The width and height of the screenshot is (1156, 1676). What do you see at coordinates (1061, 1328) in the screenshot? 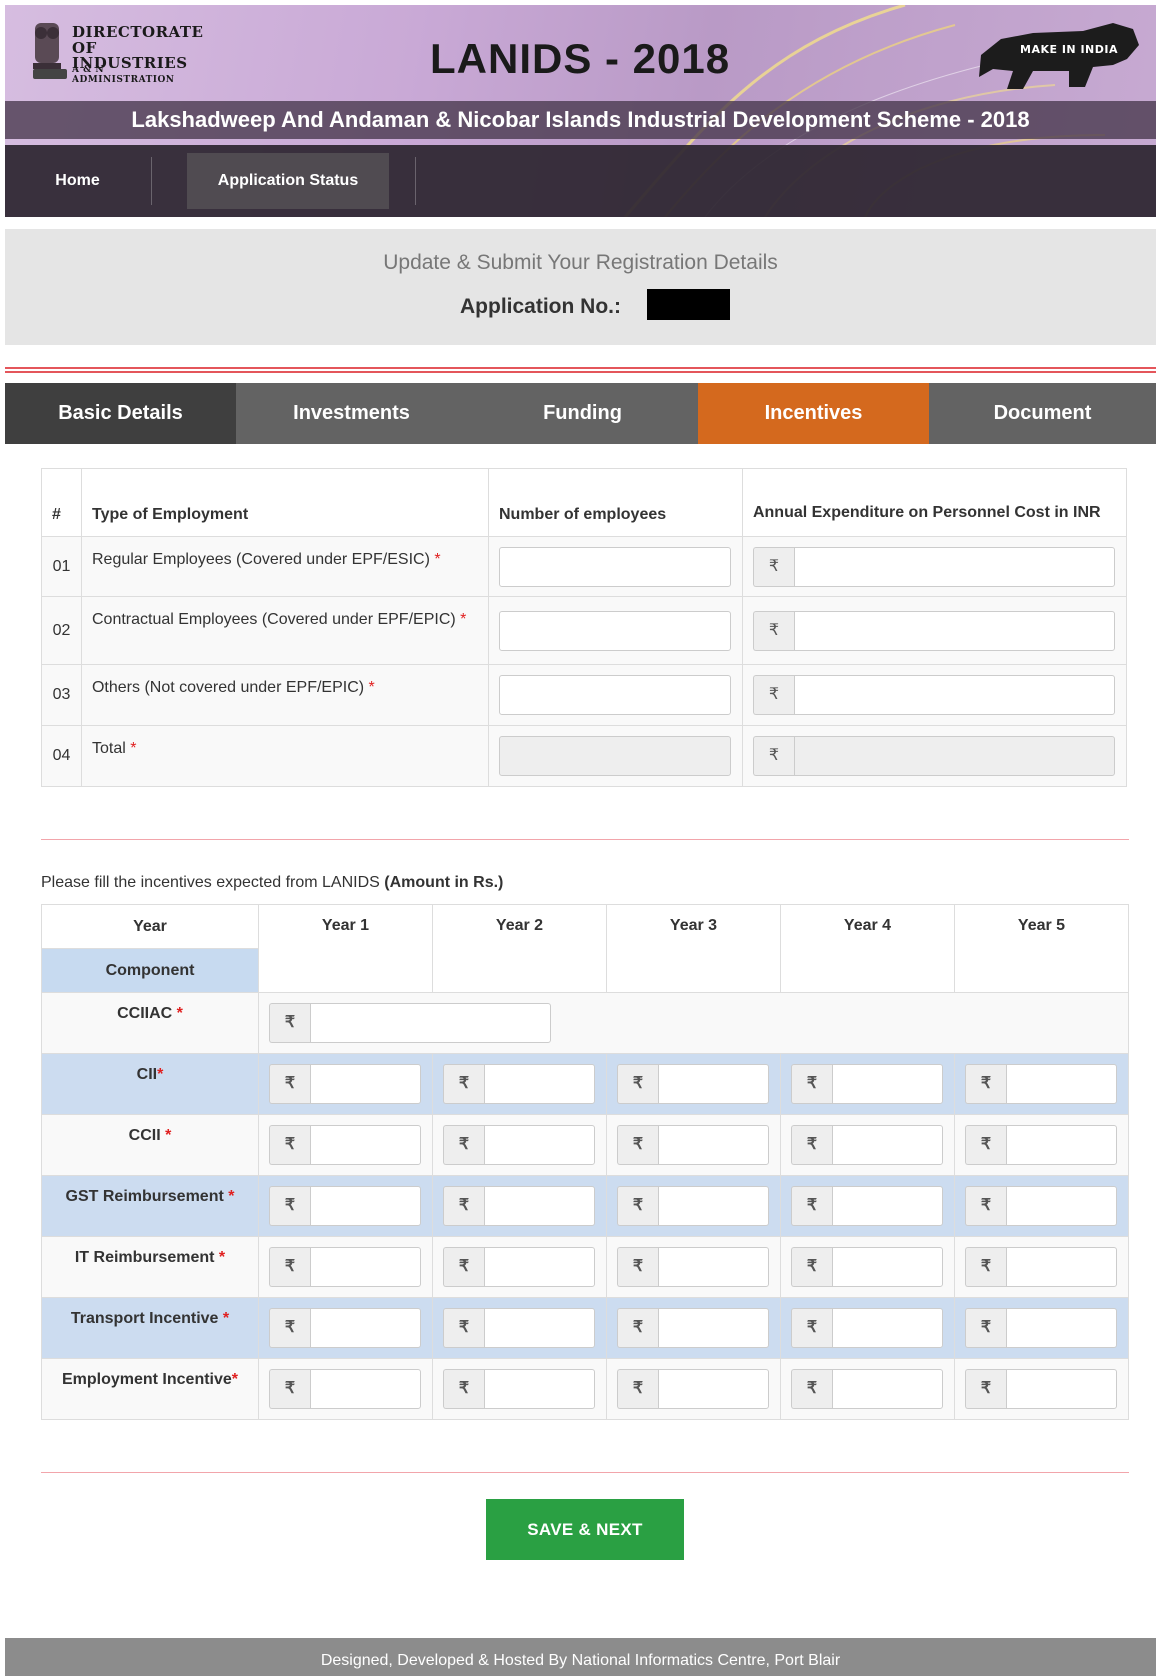
I see `transport-year-5-input` at bounding box center [1061, 1328].